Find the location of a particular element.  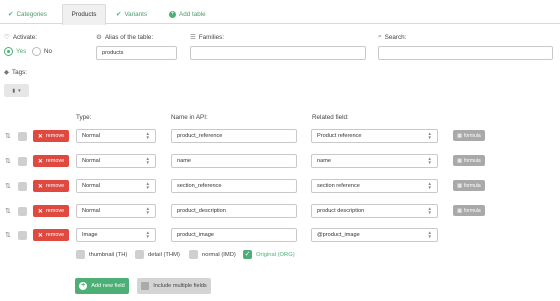

families-input is located at coordinates (278, 53).